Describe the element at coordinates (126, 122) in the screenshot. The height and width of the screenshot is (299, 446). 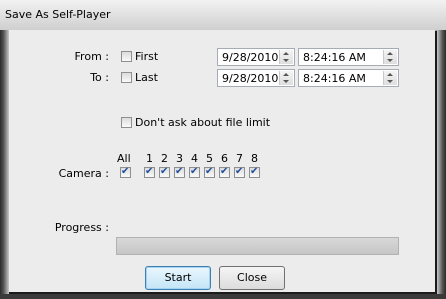
I see `file-limit-checkbox` at that location.